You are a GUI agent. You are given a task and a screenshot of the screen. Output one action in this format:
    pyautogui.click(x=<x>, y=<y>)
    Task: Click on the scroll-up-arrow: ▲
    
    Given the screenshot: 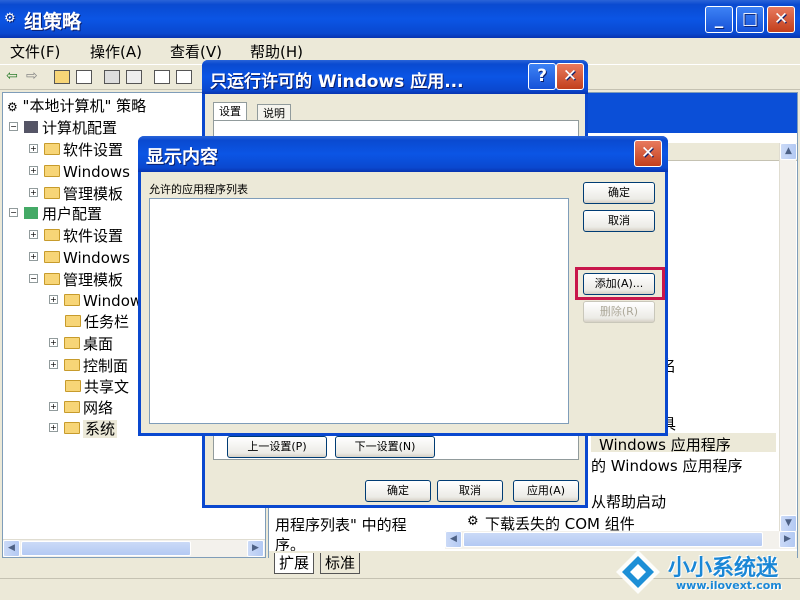 What is the action you would take?
    pyautogui.click(x=788, y=151)
    